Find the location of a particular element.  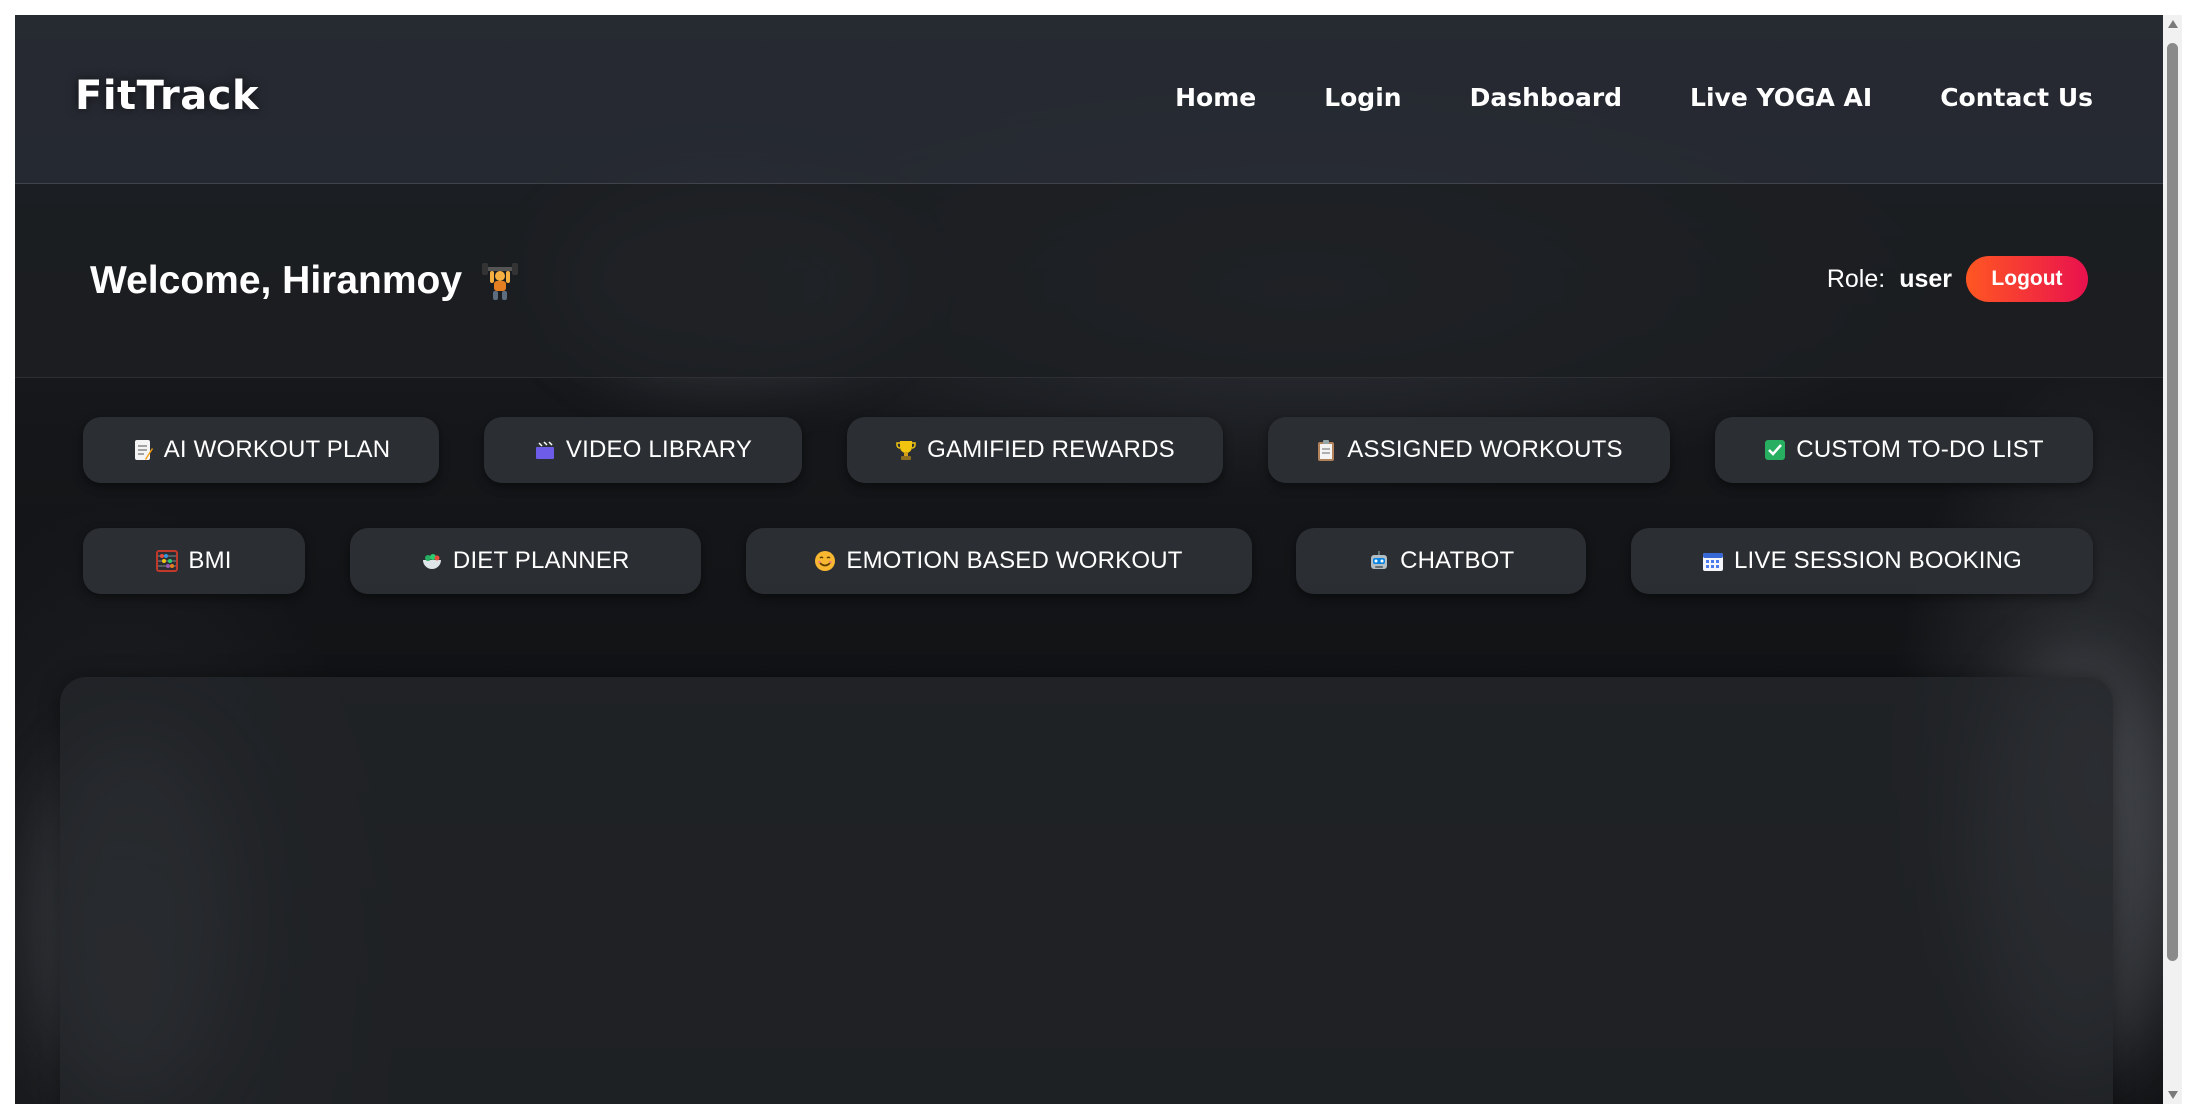

nav-link-contact-us: Contact Us is located at coordinates (2016, 97).